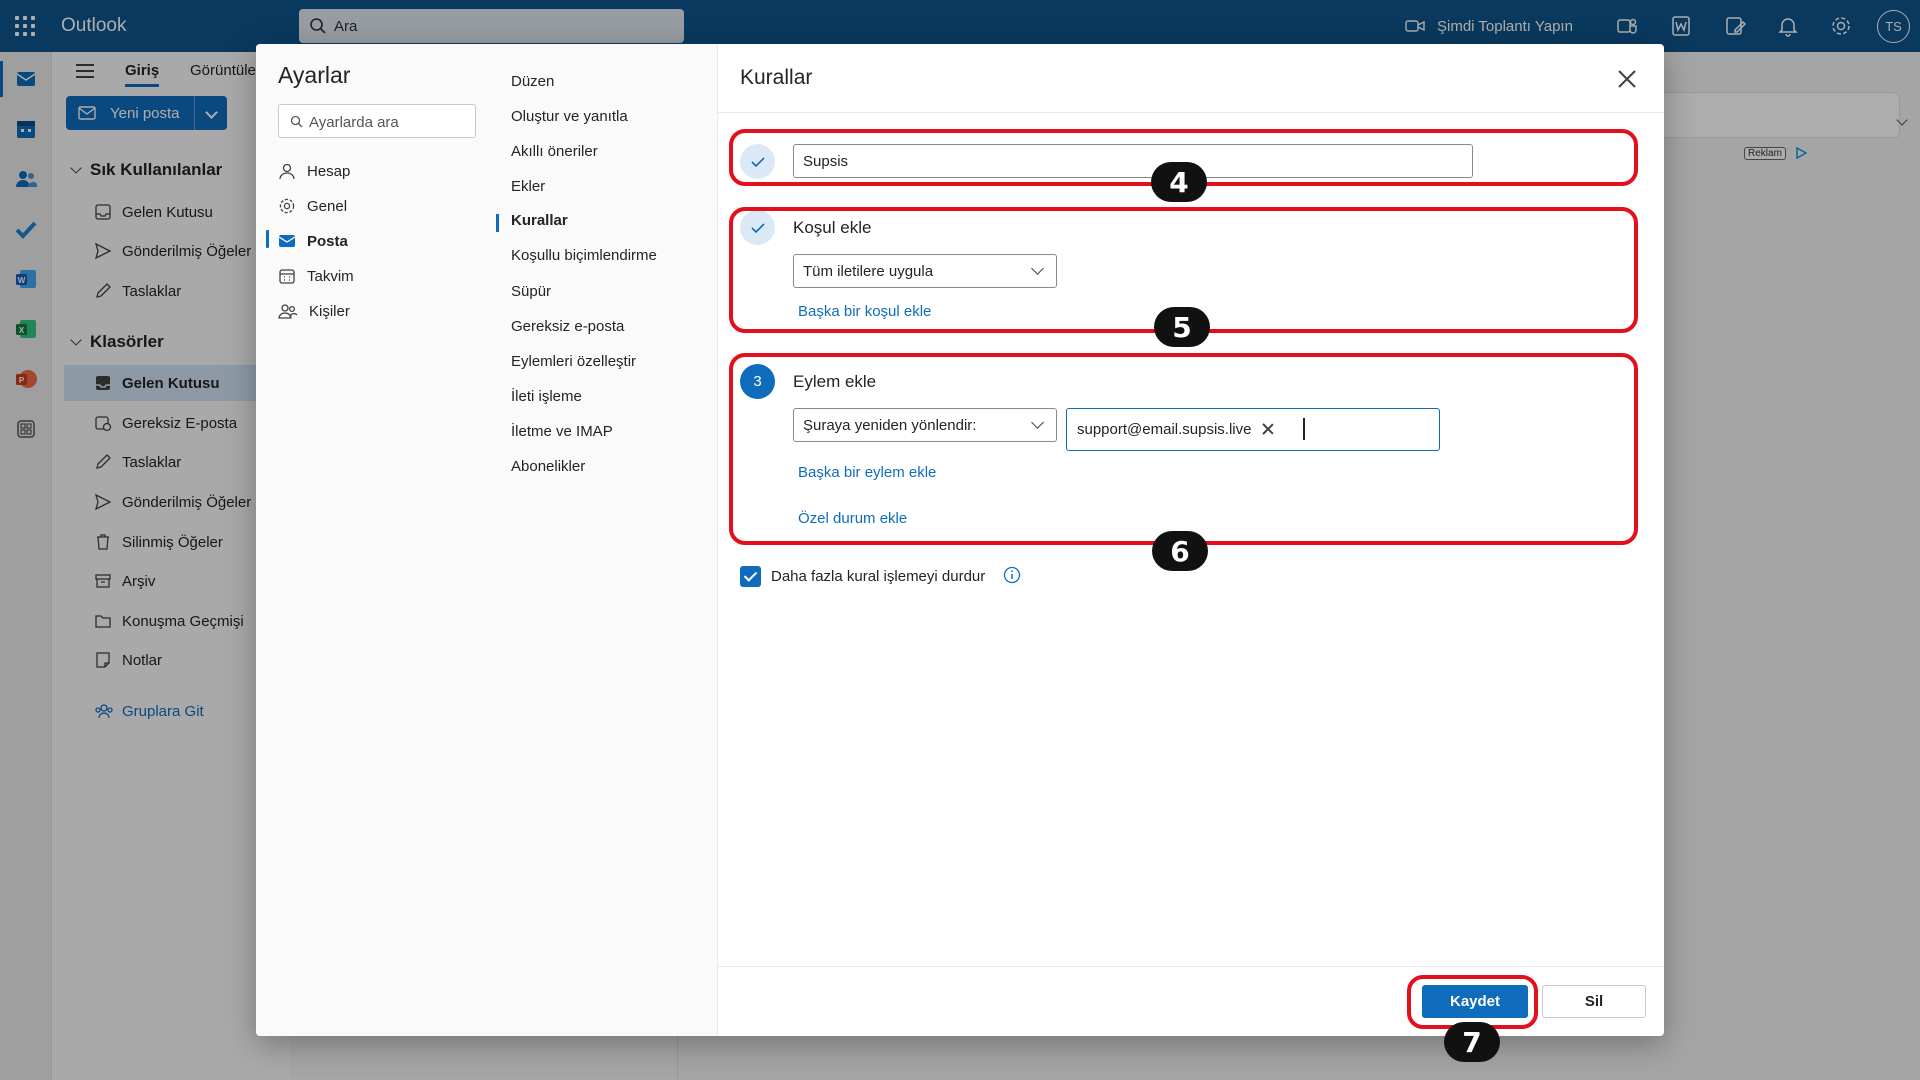 The height and width of the screenshot is (1080, 1920). I want to click on subcategory-layout: Düzen, so click(532, 85).